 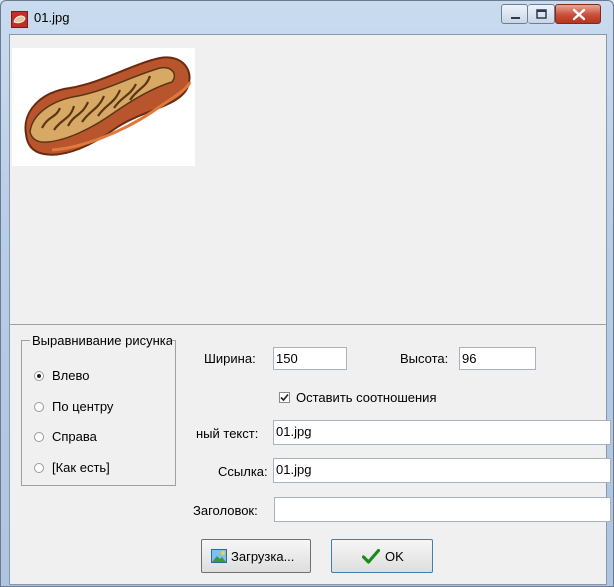 What do you see at coordinates (366, 397) in the screenshot?
I see `keep-ratio-label: Оставить соотношения` at bounding box center [366, 397].